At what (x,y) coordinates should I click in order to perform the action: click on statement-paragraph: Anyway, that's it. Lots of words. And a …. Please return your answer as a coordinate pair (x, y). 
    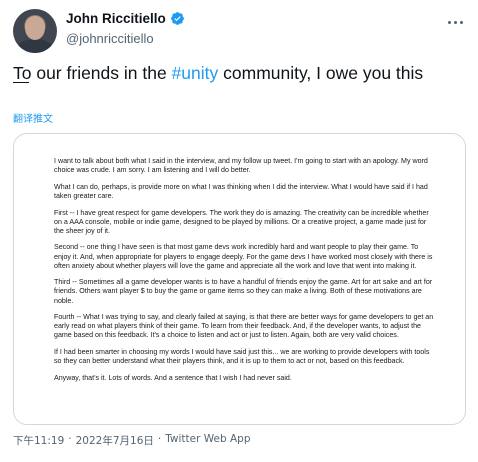
    Looking at the image, I should click on (173, 377).